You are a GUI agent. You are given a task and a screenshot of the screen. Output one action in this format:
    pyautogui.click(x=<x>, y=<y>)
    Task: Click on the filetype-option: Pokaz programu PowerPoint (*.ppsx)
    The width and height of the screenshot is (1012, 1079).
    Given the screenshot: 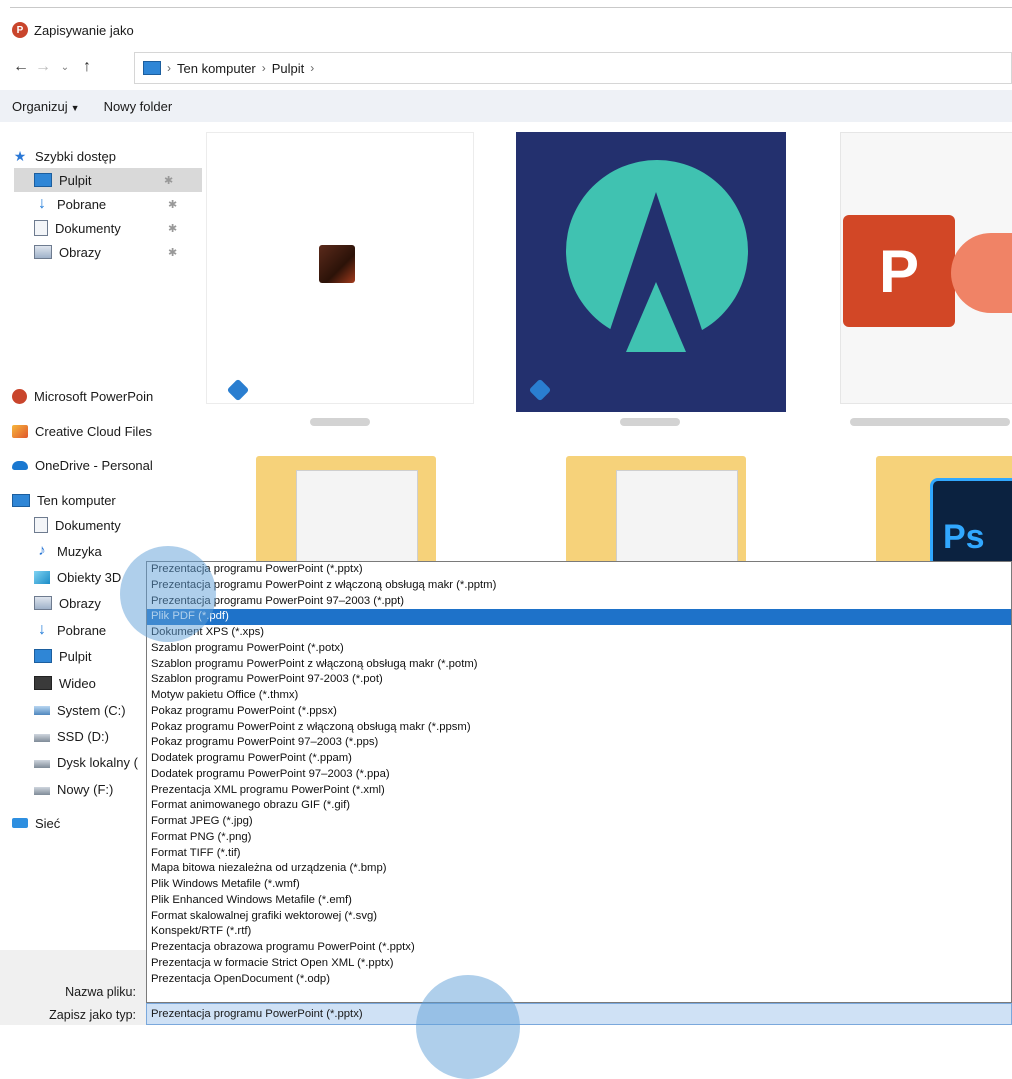 What is the action you would take?
    pyautogui.click(x=579, y=712)
    